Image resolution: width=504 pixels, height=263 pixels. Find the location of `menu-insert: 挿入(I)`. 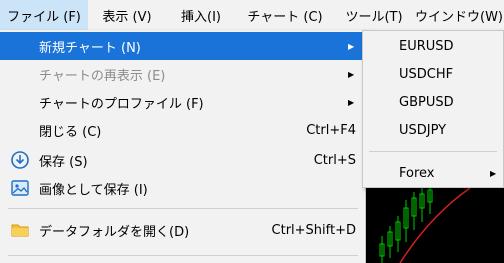

menu-insert: 挿入(I) is located at coordinates (201, 15).